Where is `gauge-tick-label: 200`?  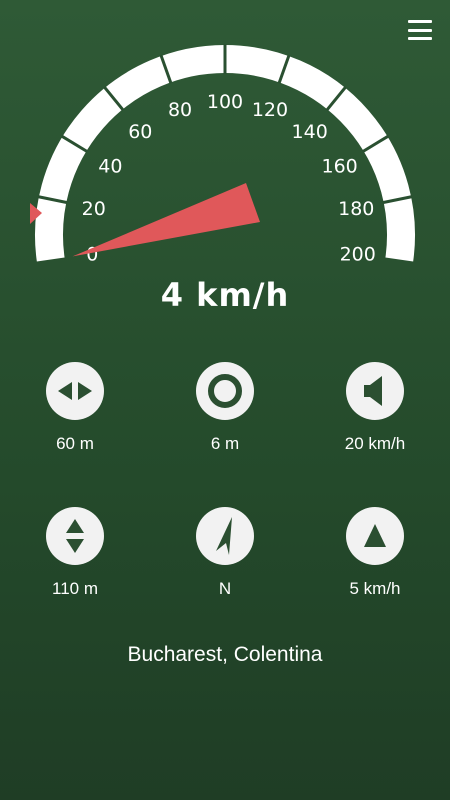
gauge-tick-label: 200 is located at coordinates (358, 255).